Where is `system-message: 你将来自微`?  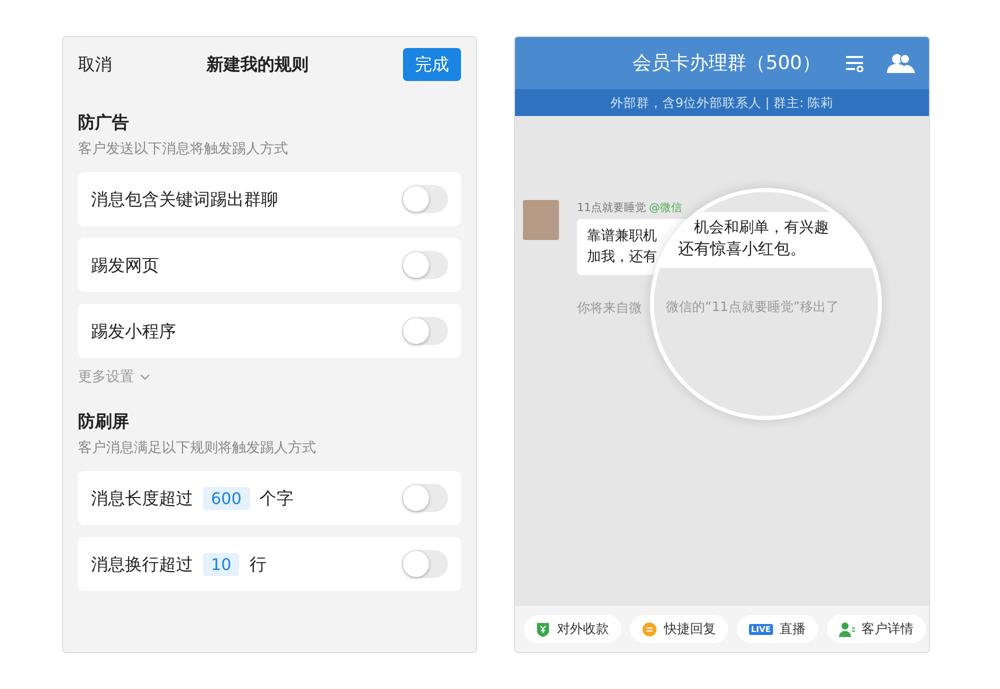
system-message: 你将来自微 is located at coordinates (609, 308).